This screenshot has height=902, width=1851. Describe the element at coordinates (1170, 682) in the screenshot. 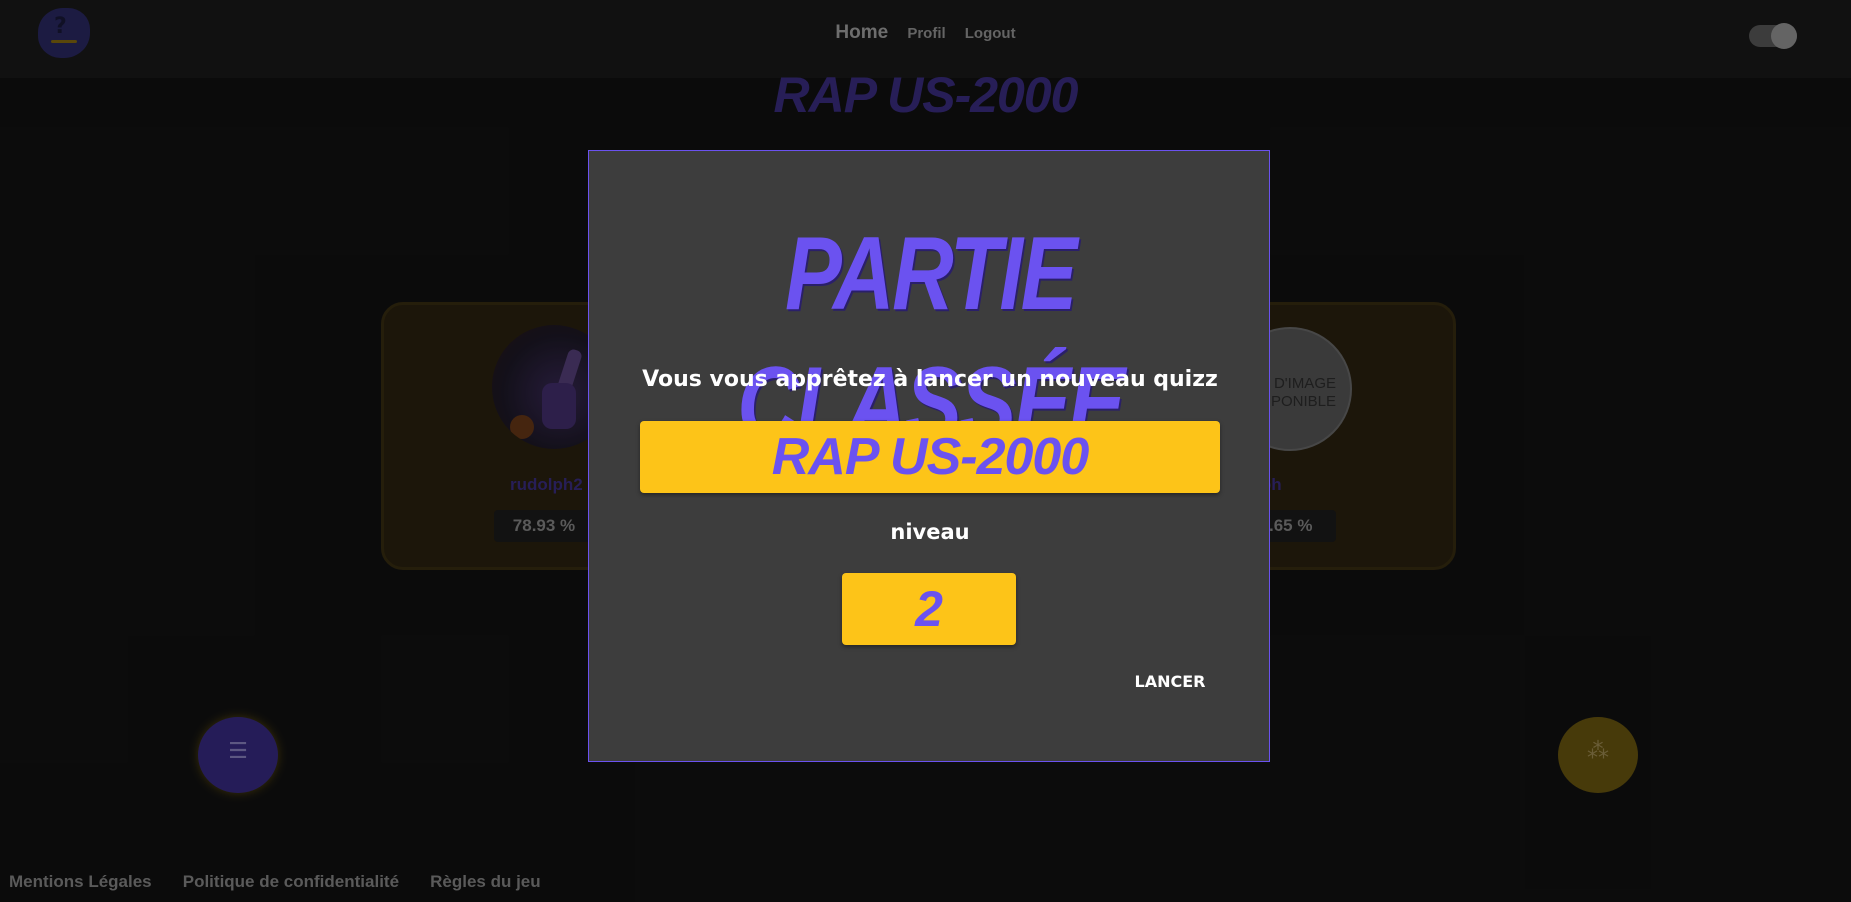

I see `launch-button: LANCER` at that location.